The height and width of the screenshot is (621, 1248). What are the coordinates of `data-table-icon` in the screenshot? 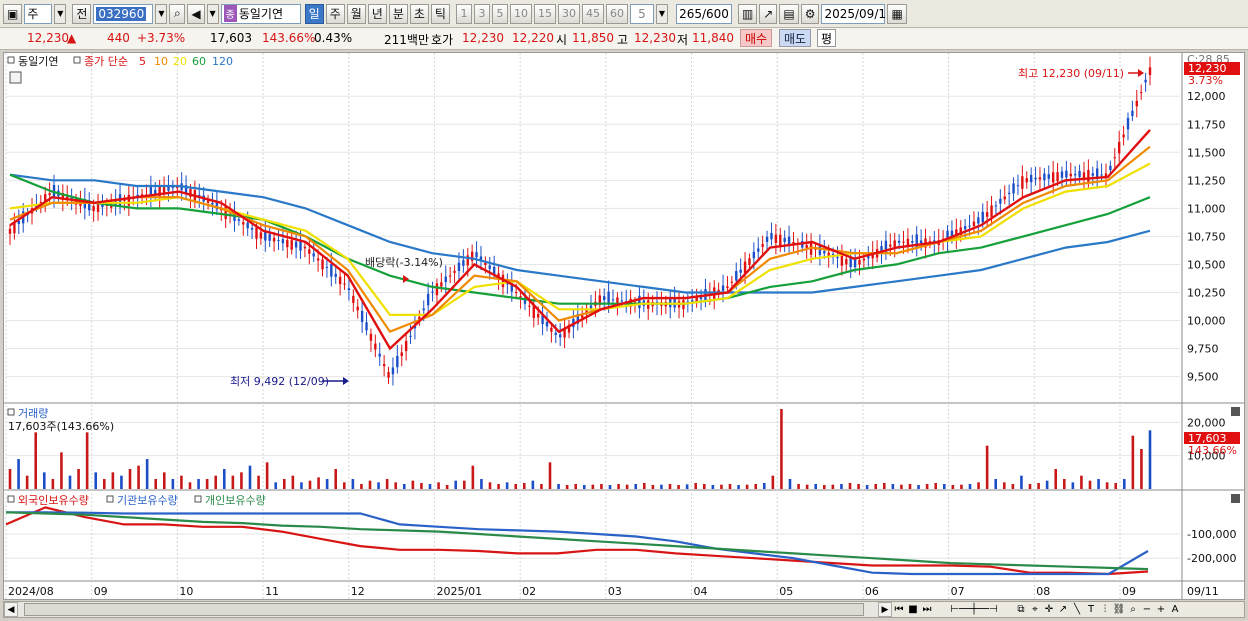 It's located at (15, 77).